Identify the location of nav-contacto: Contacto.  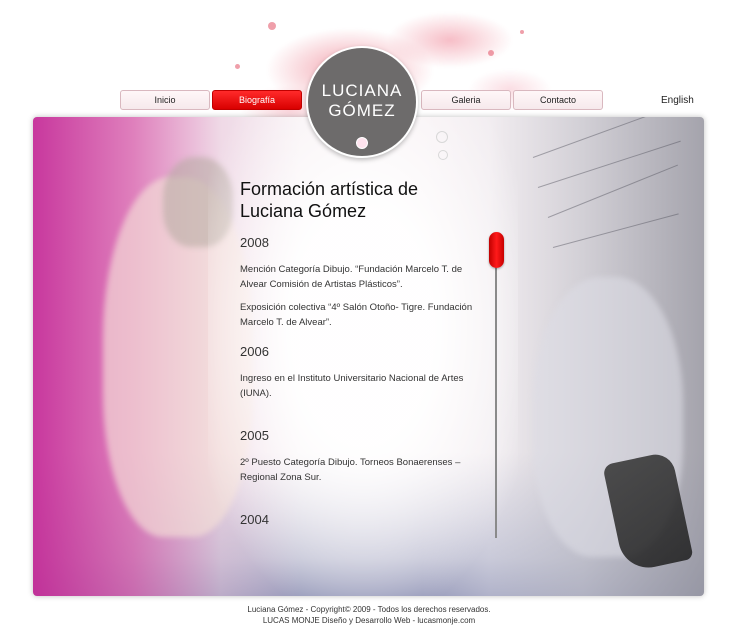
(558, 100).